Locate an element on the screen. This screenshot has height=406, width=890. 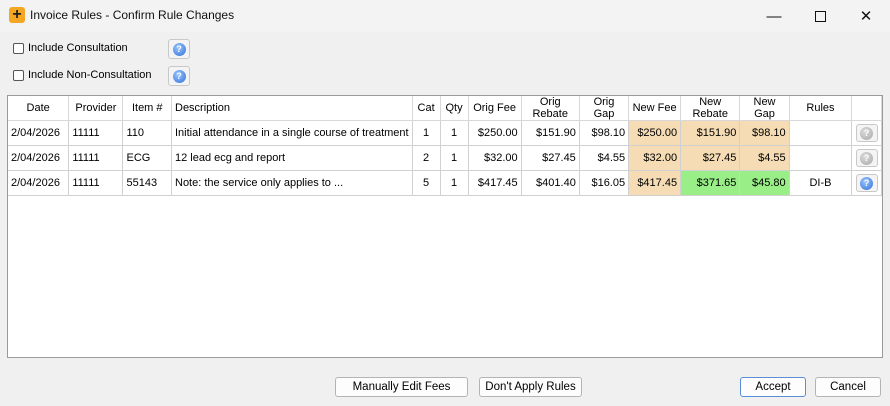
cell-orig-rebate: $401.40 is located at coordinates (550, 183).